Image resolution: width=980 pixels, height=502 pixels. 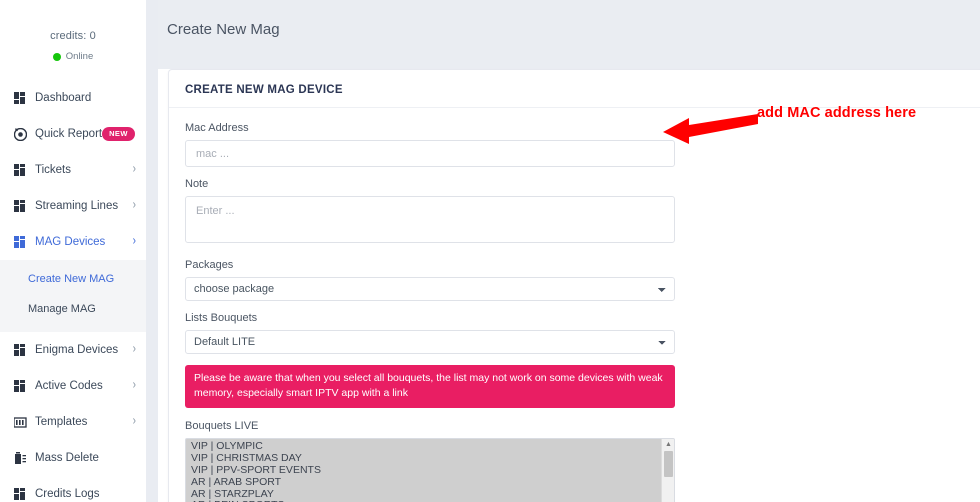 I want to click on sidebar-item-label: Dashboard, so click(x=63, y=98).